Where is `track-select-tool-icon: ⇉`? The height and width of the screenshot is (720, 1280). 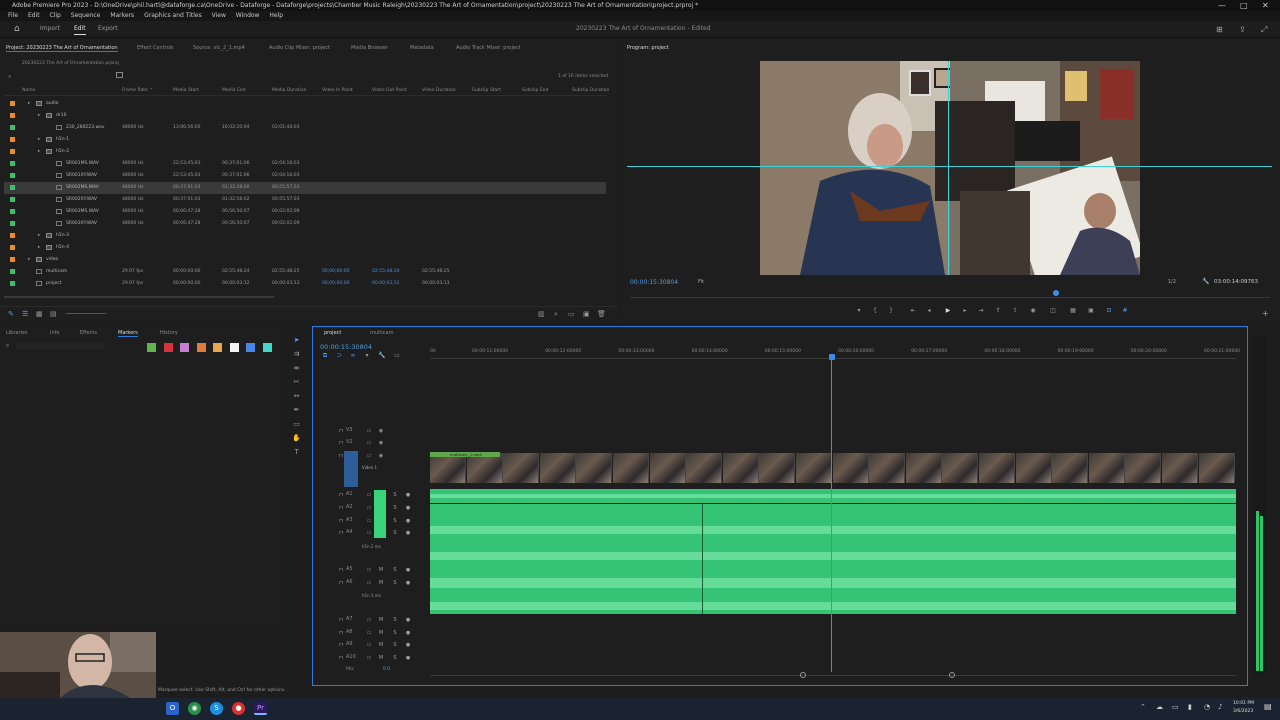
track-select-tool-icon: ⇉ is located at coordinates (296, 354).